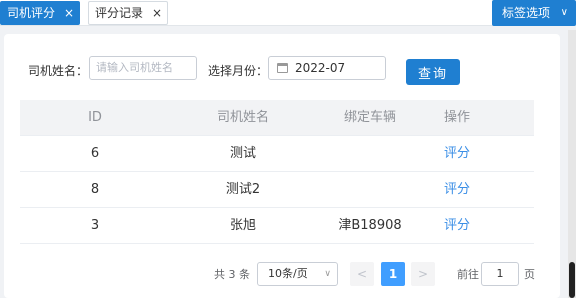 Image resolution: width=576 pixels, height=298 pixels. Describe the element at coordinates (95, 225) in the screenshot. I see `cell-id: 3` at that location.